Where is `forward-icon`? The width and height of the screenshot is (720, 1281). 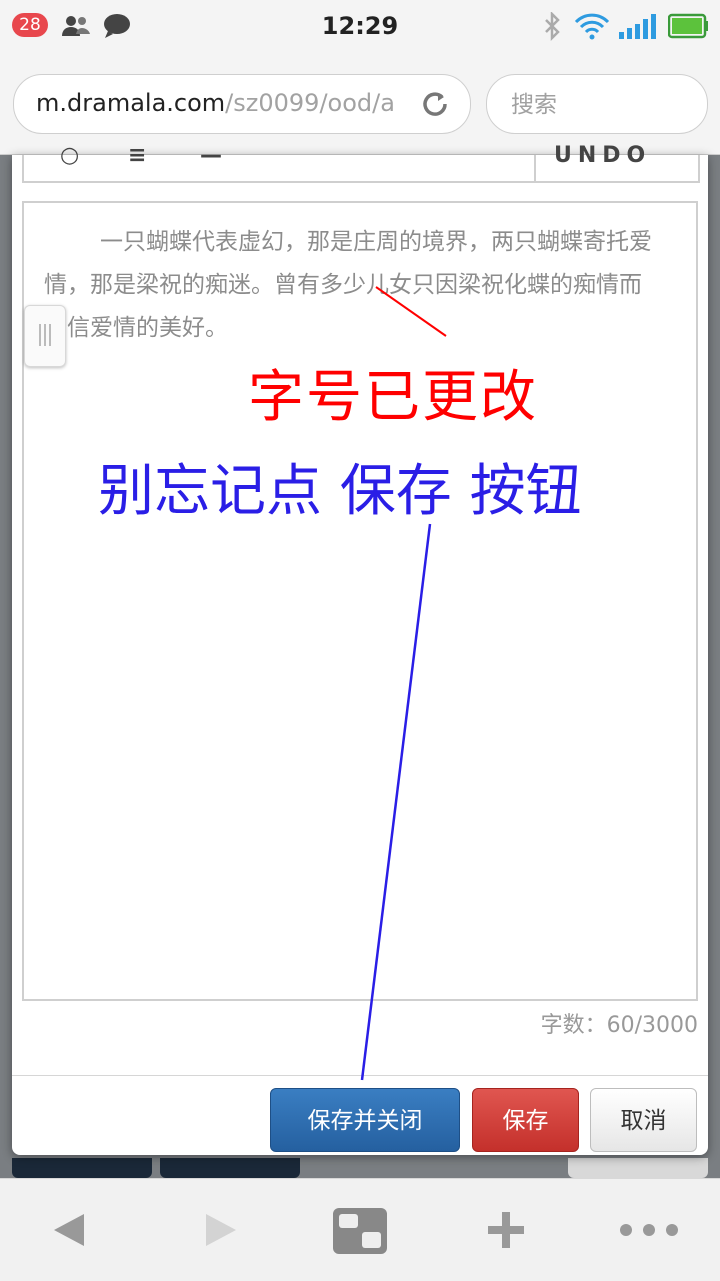 forward-icon is located at coordinates (220, 1230).